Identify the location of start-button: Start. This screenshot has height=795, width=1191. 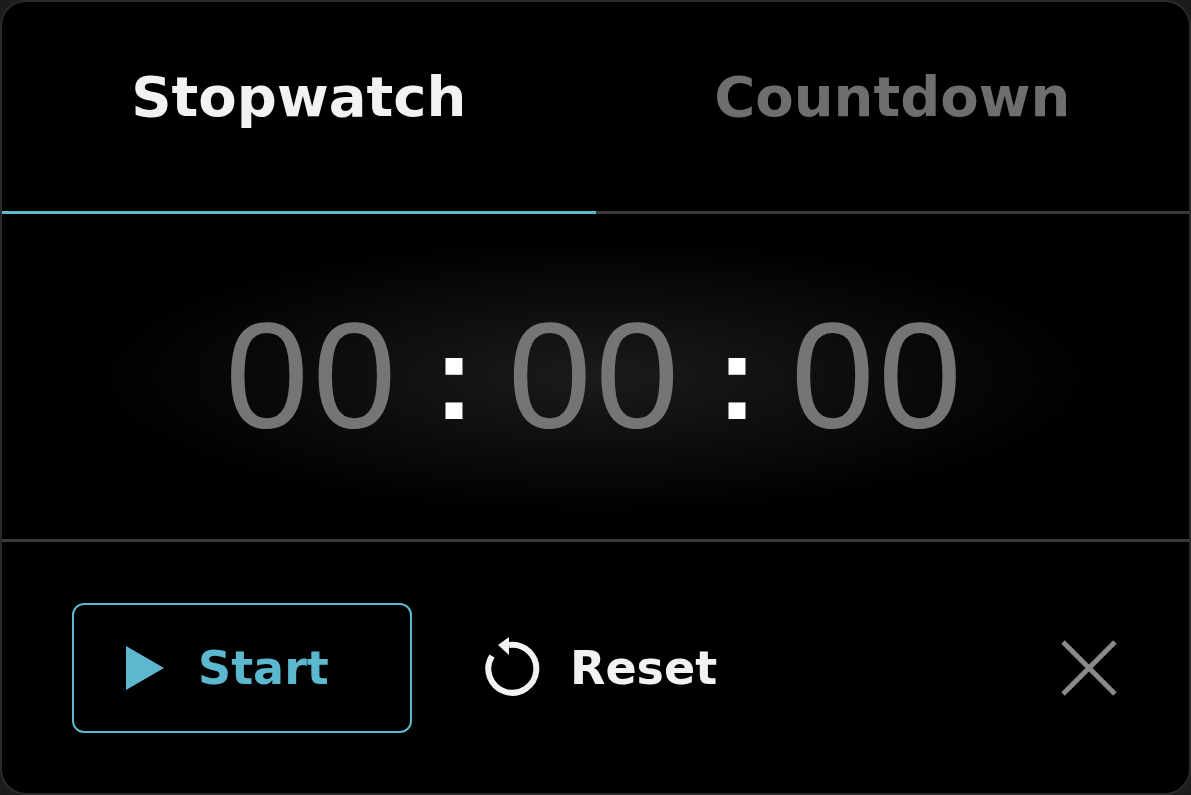
(242, 667).